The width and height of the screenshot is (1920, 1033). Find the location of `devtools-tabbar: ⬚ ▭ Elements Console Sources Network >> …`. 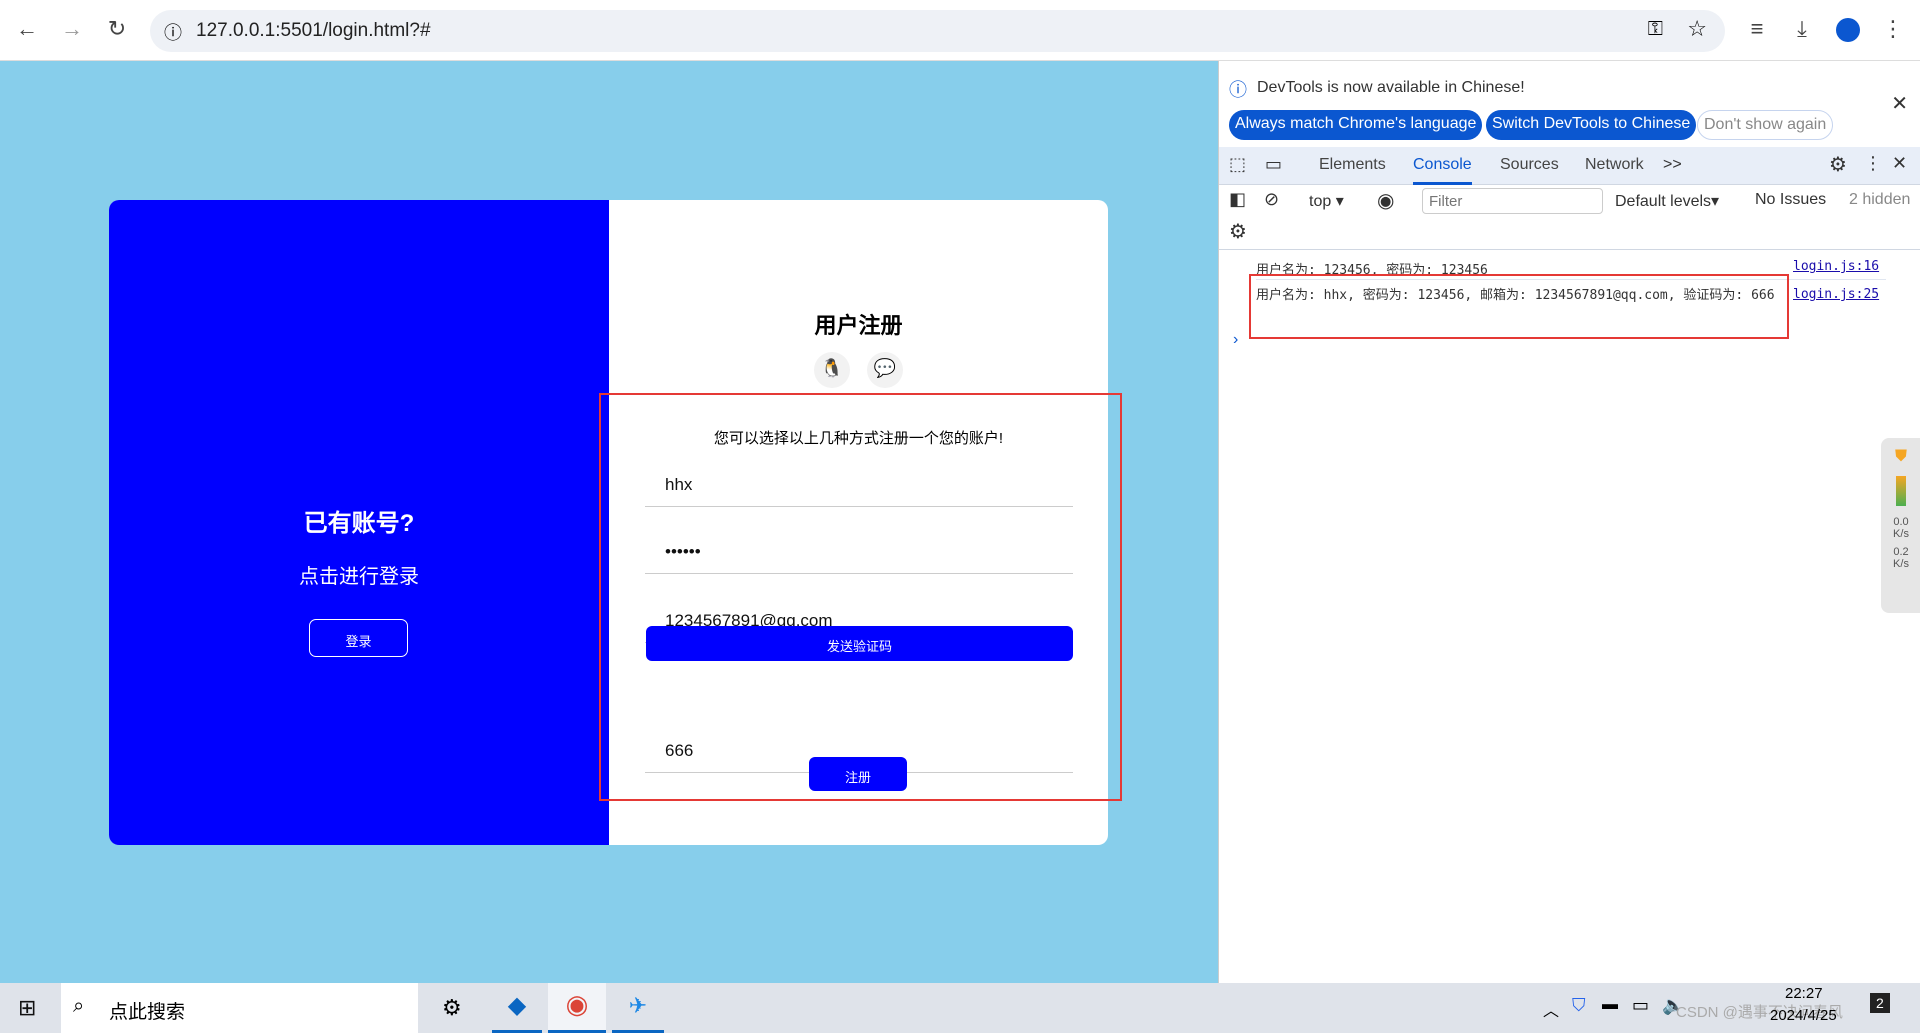

devtools-tabbar: ⬚ ▭ Elements Console Sources Network >> … is located at coordinates (1569, 166).